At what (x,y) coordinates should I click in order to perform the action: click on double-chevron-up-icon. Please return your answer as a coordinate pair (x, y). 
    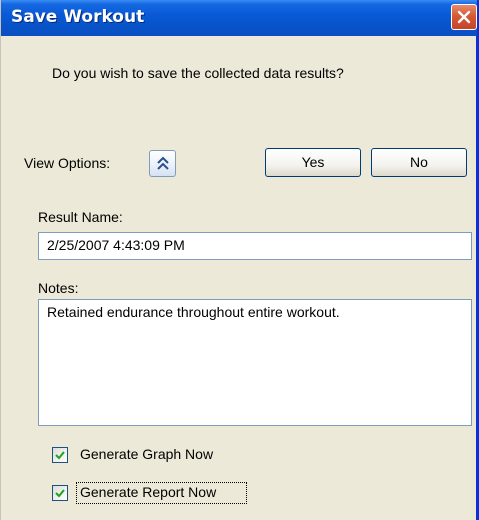
    Looking at the image, I should click on (163, 163).